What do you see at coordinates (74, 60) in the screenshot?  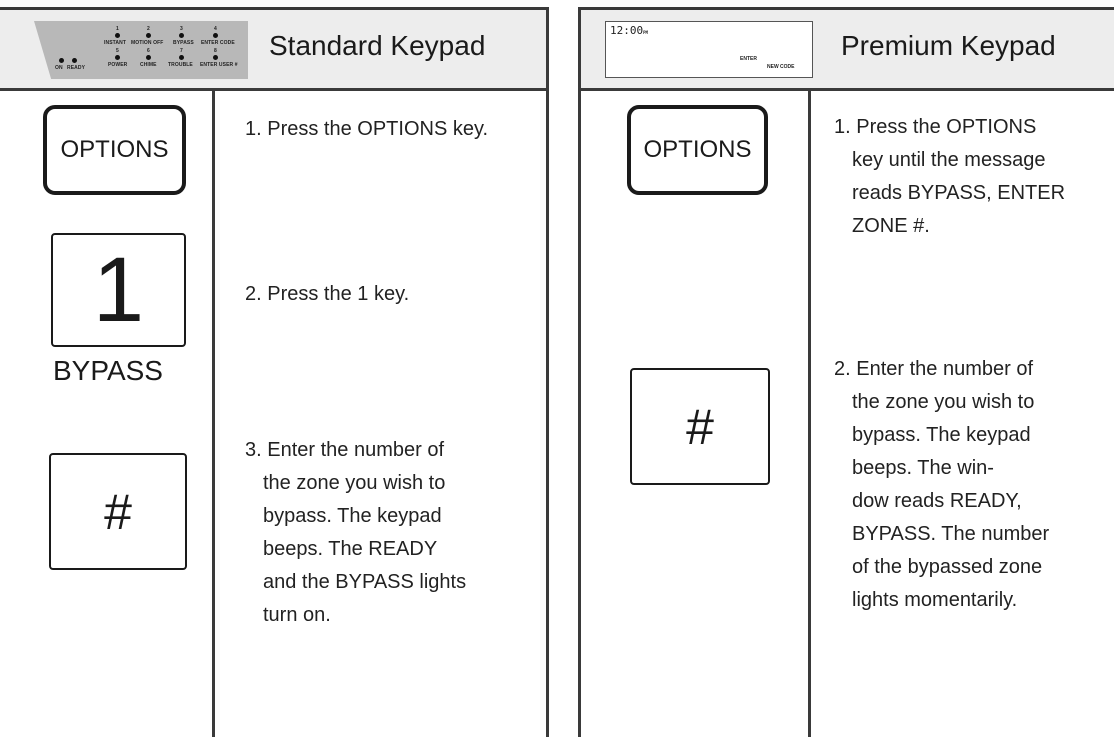 I see `ready-led-icon` at bounding box center [74, 60].